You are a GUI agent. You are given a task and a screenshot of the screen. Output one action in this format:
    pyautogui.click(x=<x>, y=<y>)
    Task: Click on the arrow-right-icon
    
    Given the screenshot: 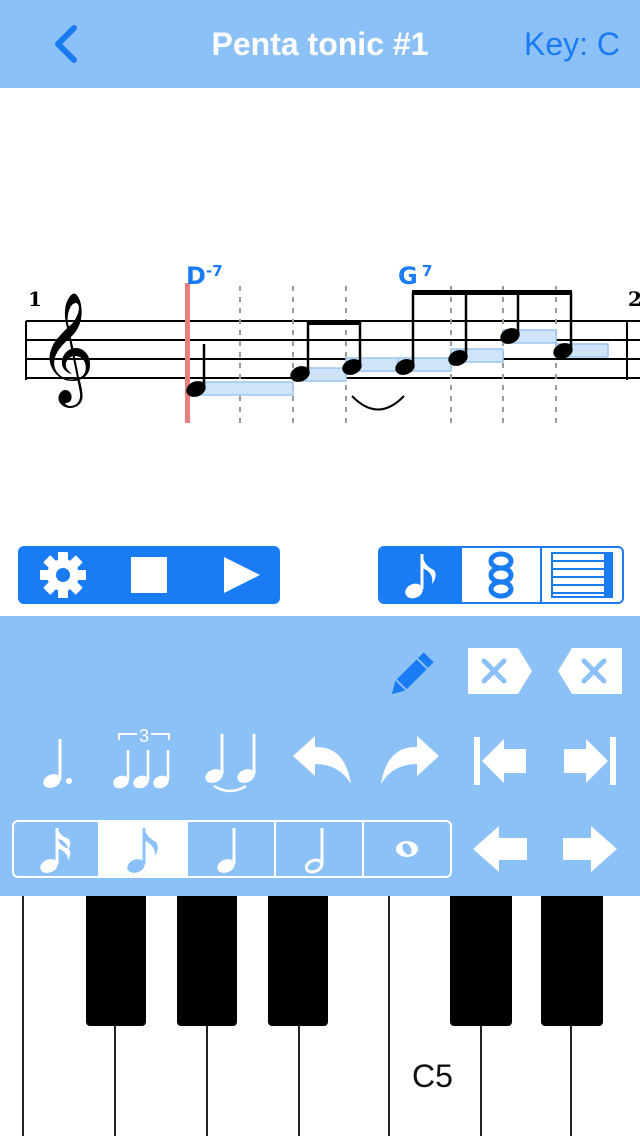 What is the action you would take?
    pyautogui.click(x=590, y=849)
    